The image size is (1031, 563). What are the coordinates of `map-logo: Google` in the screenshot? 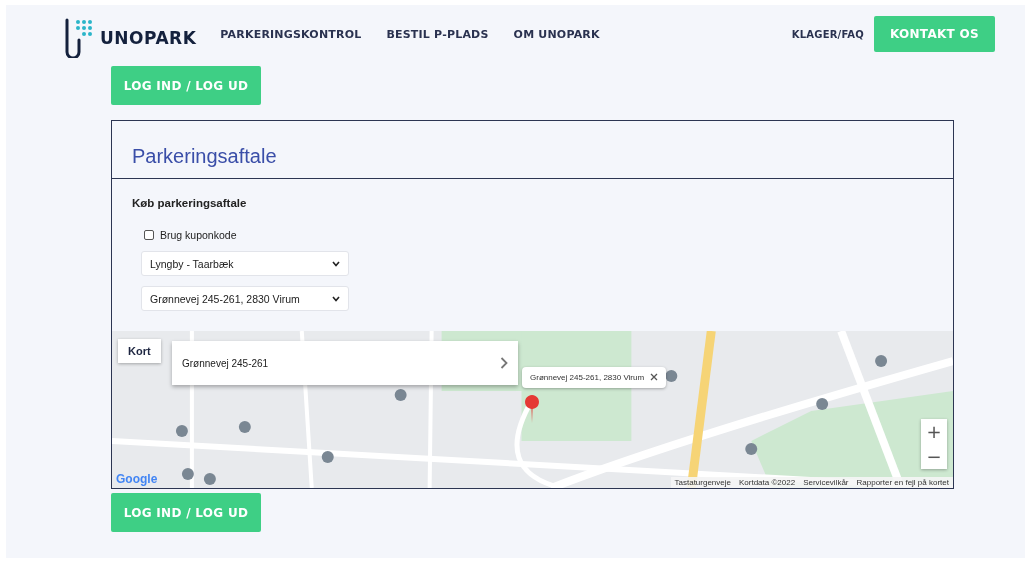 It's located at (137, 479).